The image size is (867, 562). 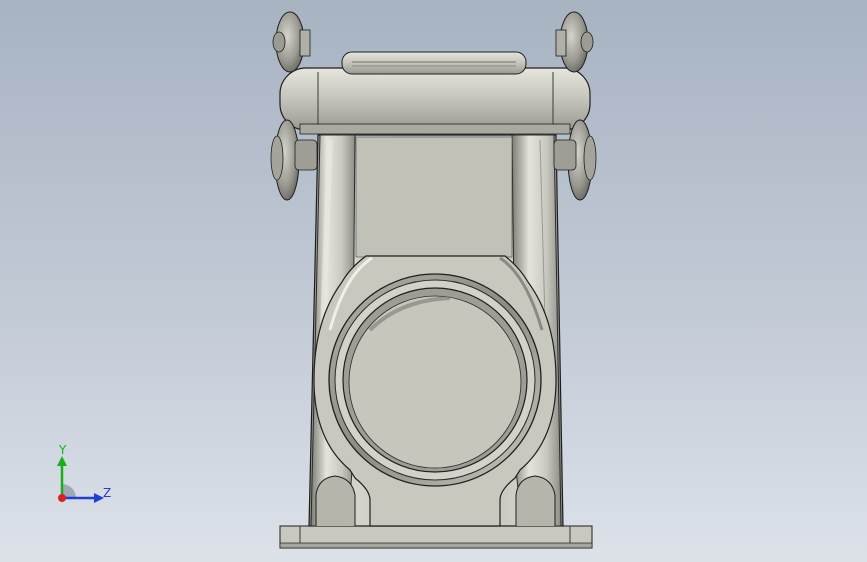 I want to click on z-axis-label: Z, so click(x=107, y=493).